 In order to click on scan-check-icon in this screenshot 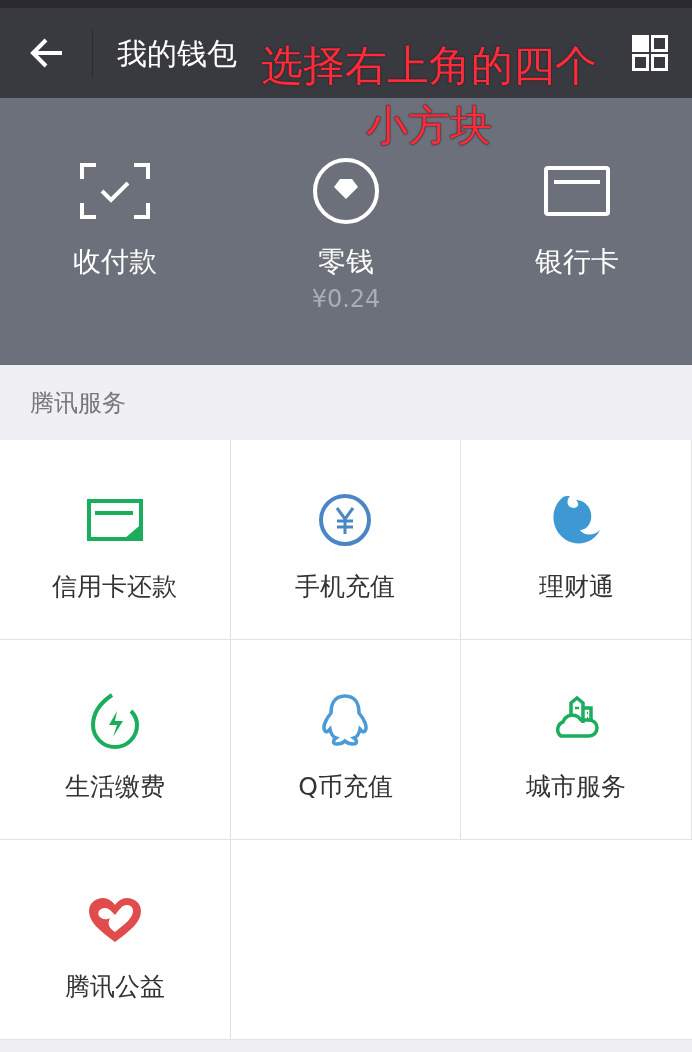, I will do `click(115, 191)`.